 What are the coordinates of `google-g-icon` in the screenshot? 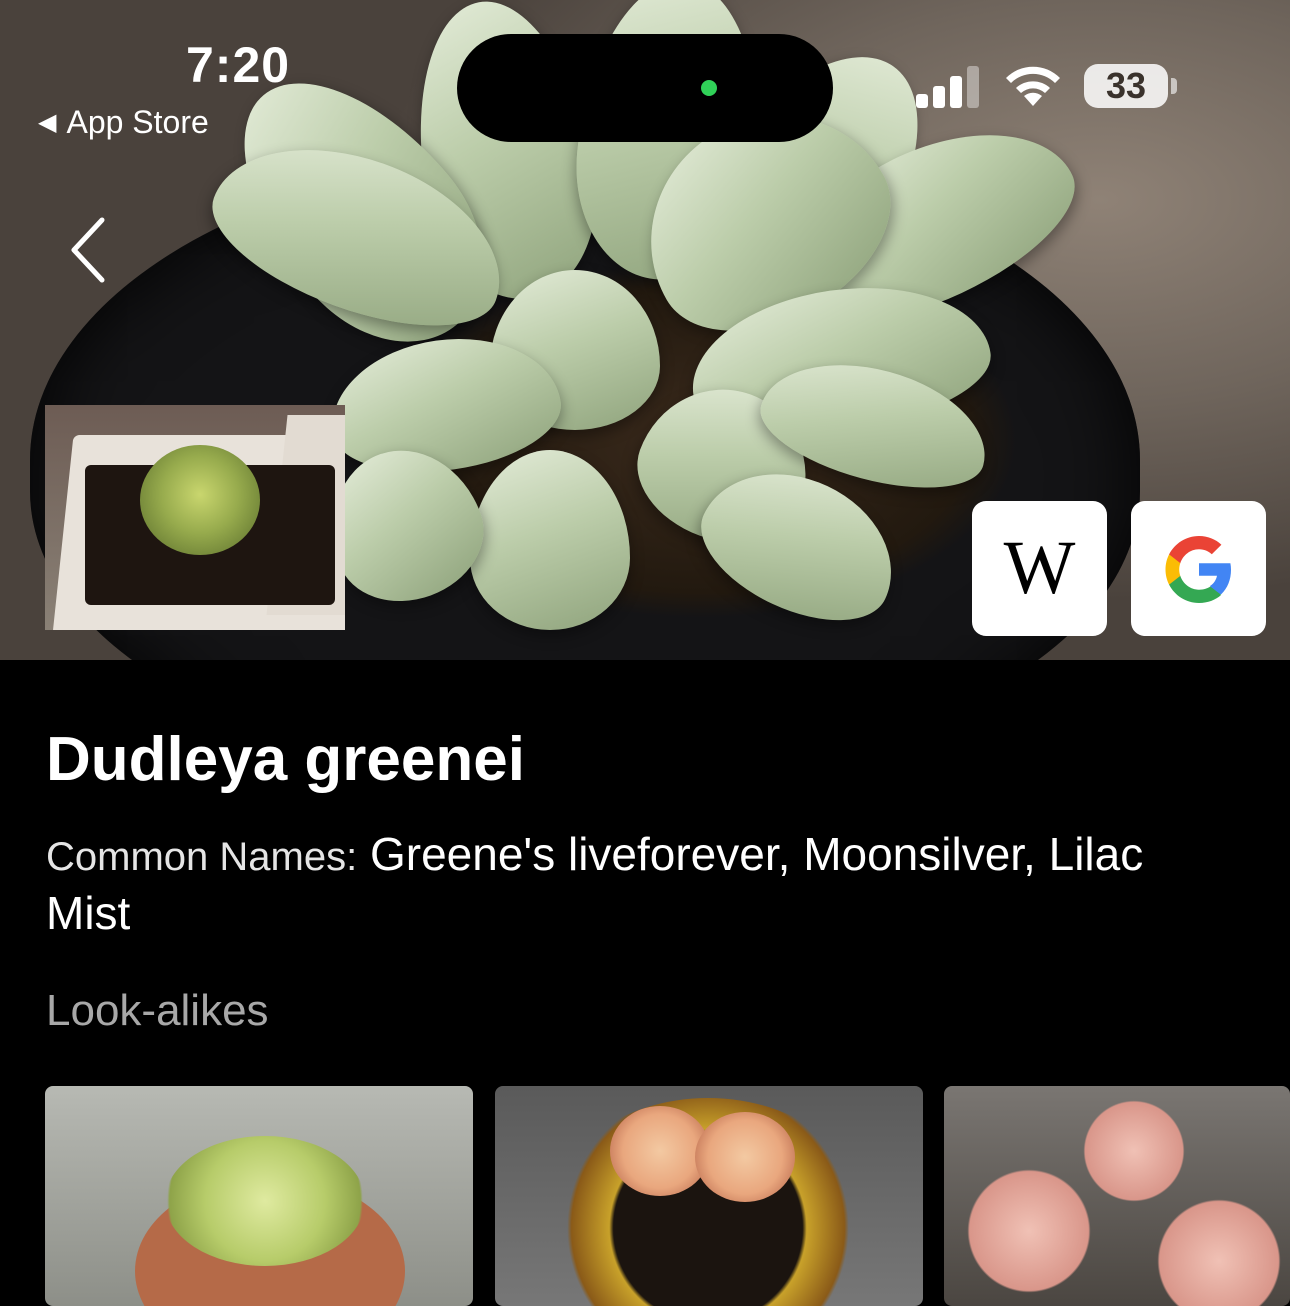 It's located at (1198, 569).